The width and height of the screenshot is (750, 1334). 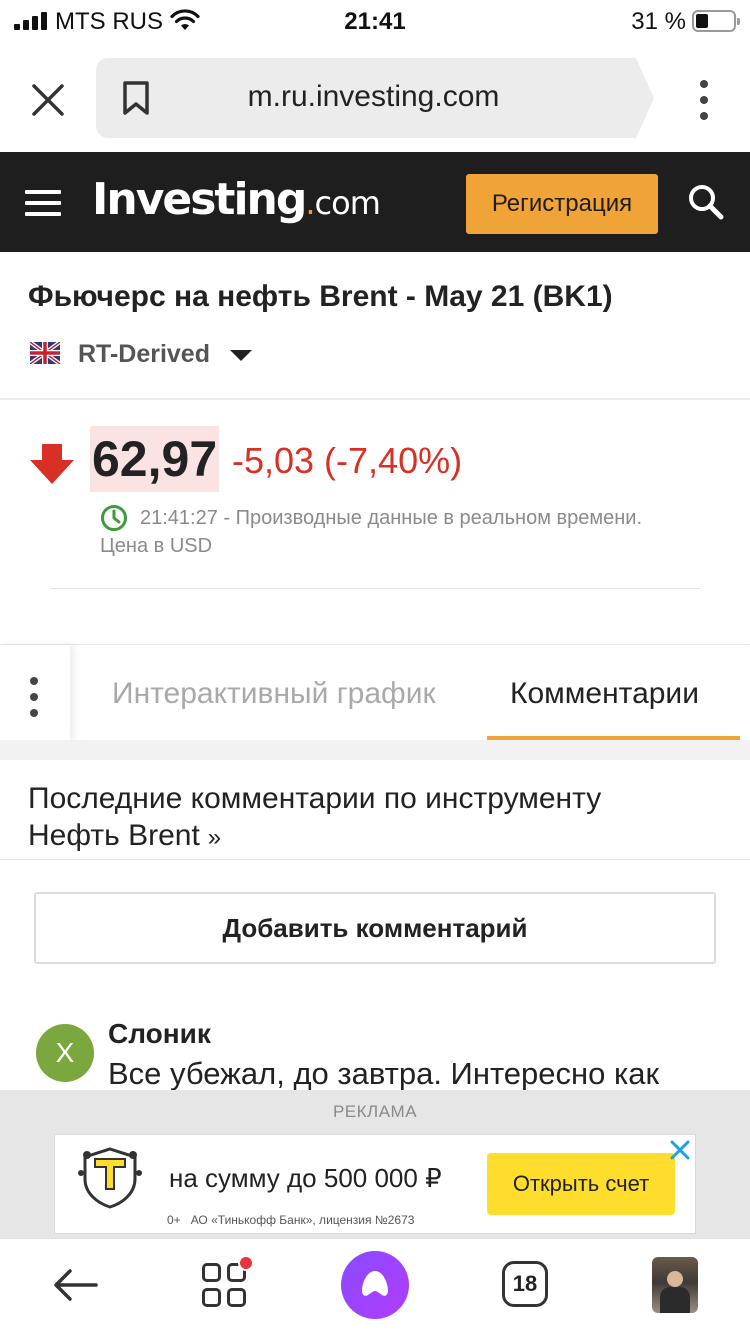 I want to click on chevron-right-icon: », so click(x=214, y=837).